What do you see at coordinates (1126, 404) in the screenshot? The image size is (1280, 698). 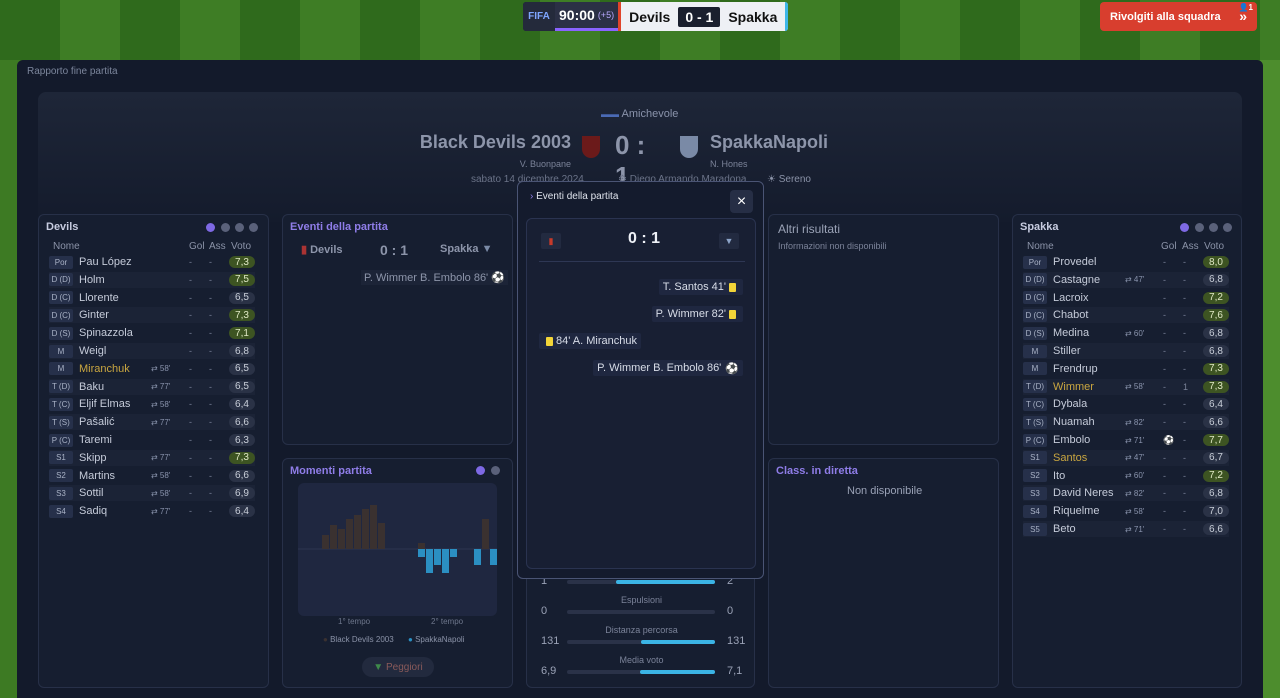 I see `player-row: T (C) Dybala - - 6,4` at bounding box center [1126, 404].